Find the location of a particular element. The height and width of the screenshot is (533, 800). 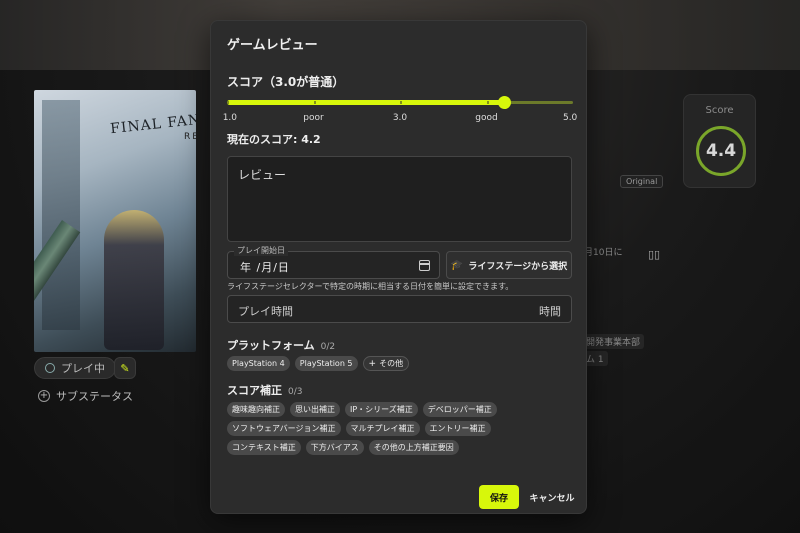

platform-more-chip: + その他 is located at coordinates (386, 363).